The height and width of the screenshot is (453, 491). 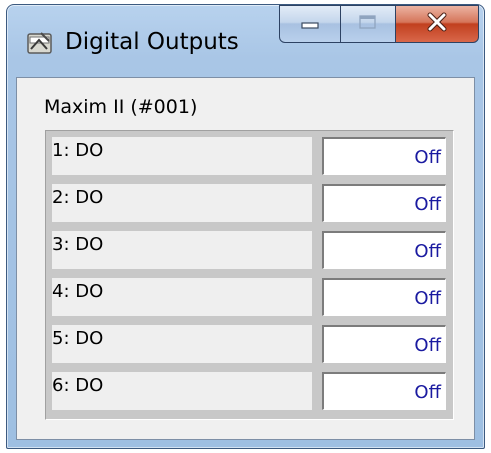 I want to click on output-row: 6: DO Off, so click(x=250, y=392).